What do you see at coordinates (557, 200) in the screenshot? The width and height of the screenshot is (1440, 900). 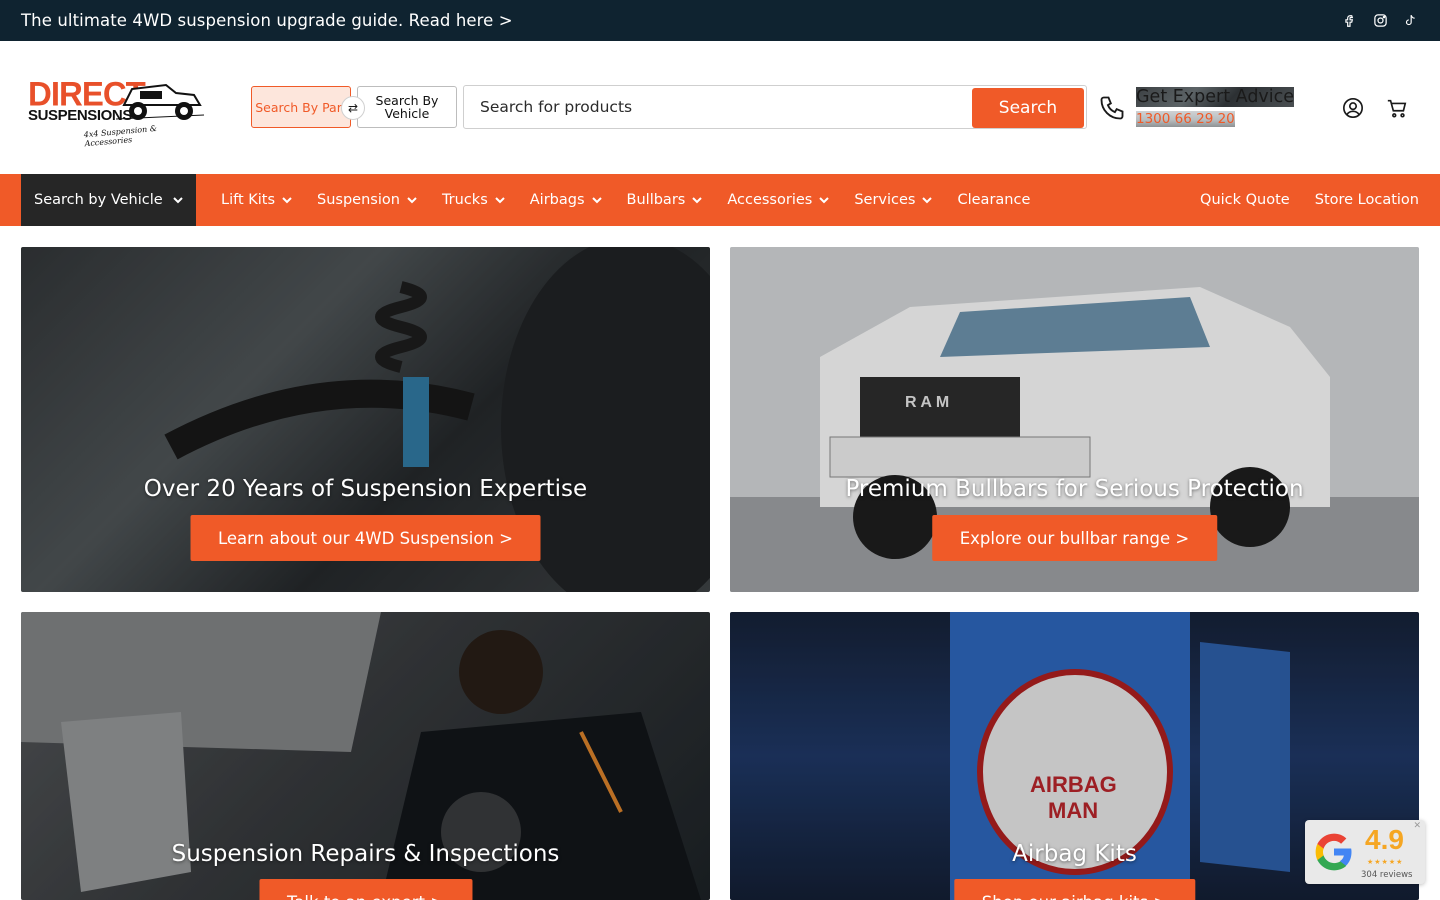 I see `nav-item-label: Airbags` at bounding box center [557, 200].